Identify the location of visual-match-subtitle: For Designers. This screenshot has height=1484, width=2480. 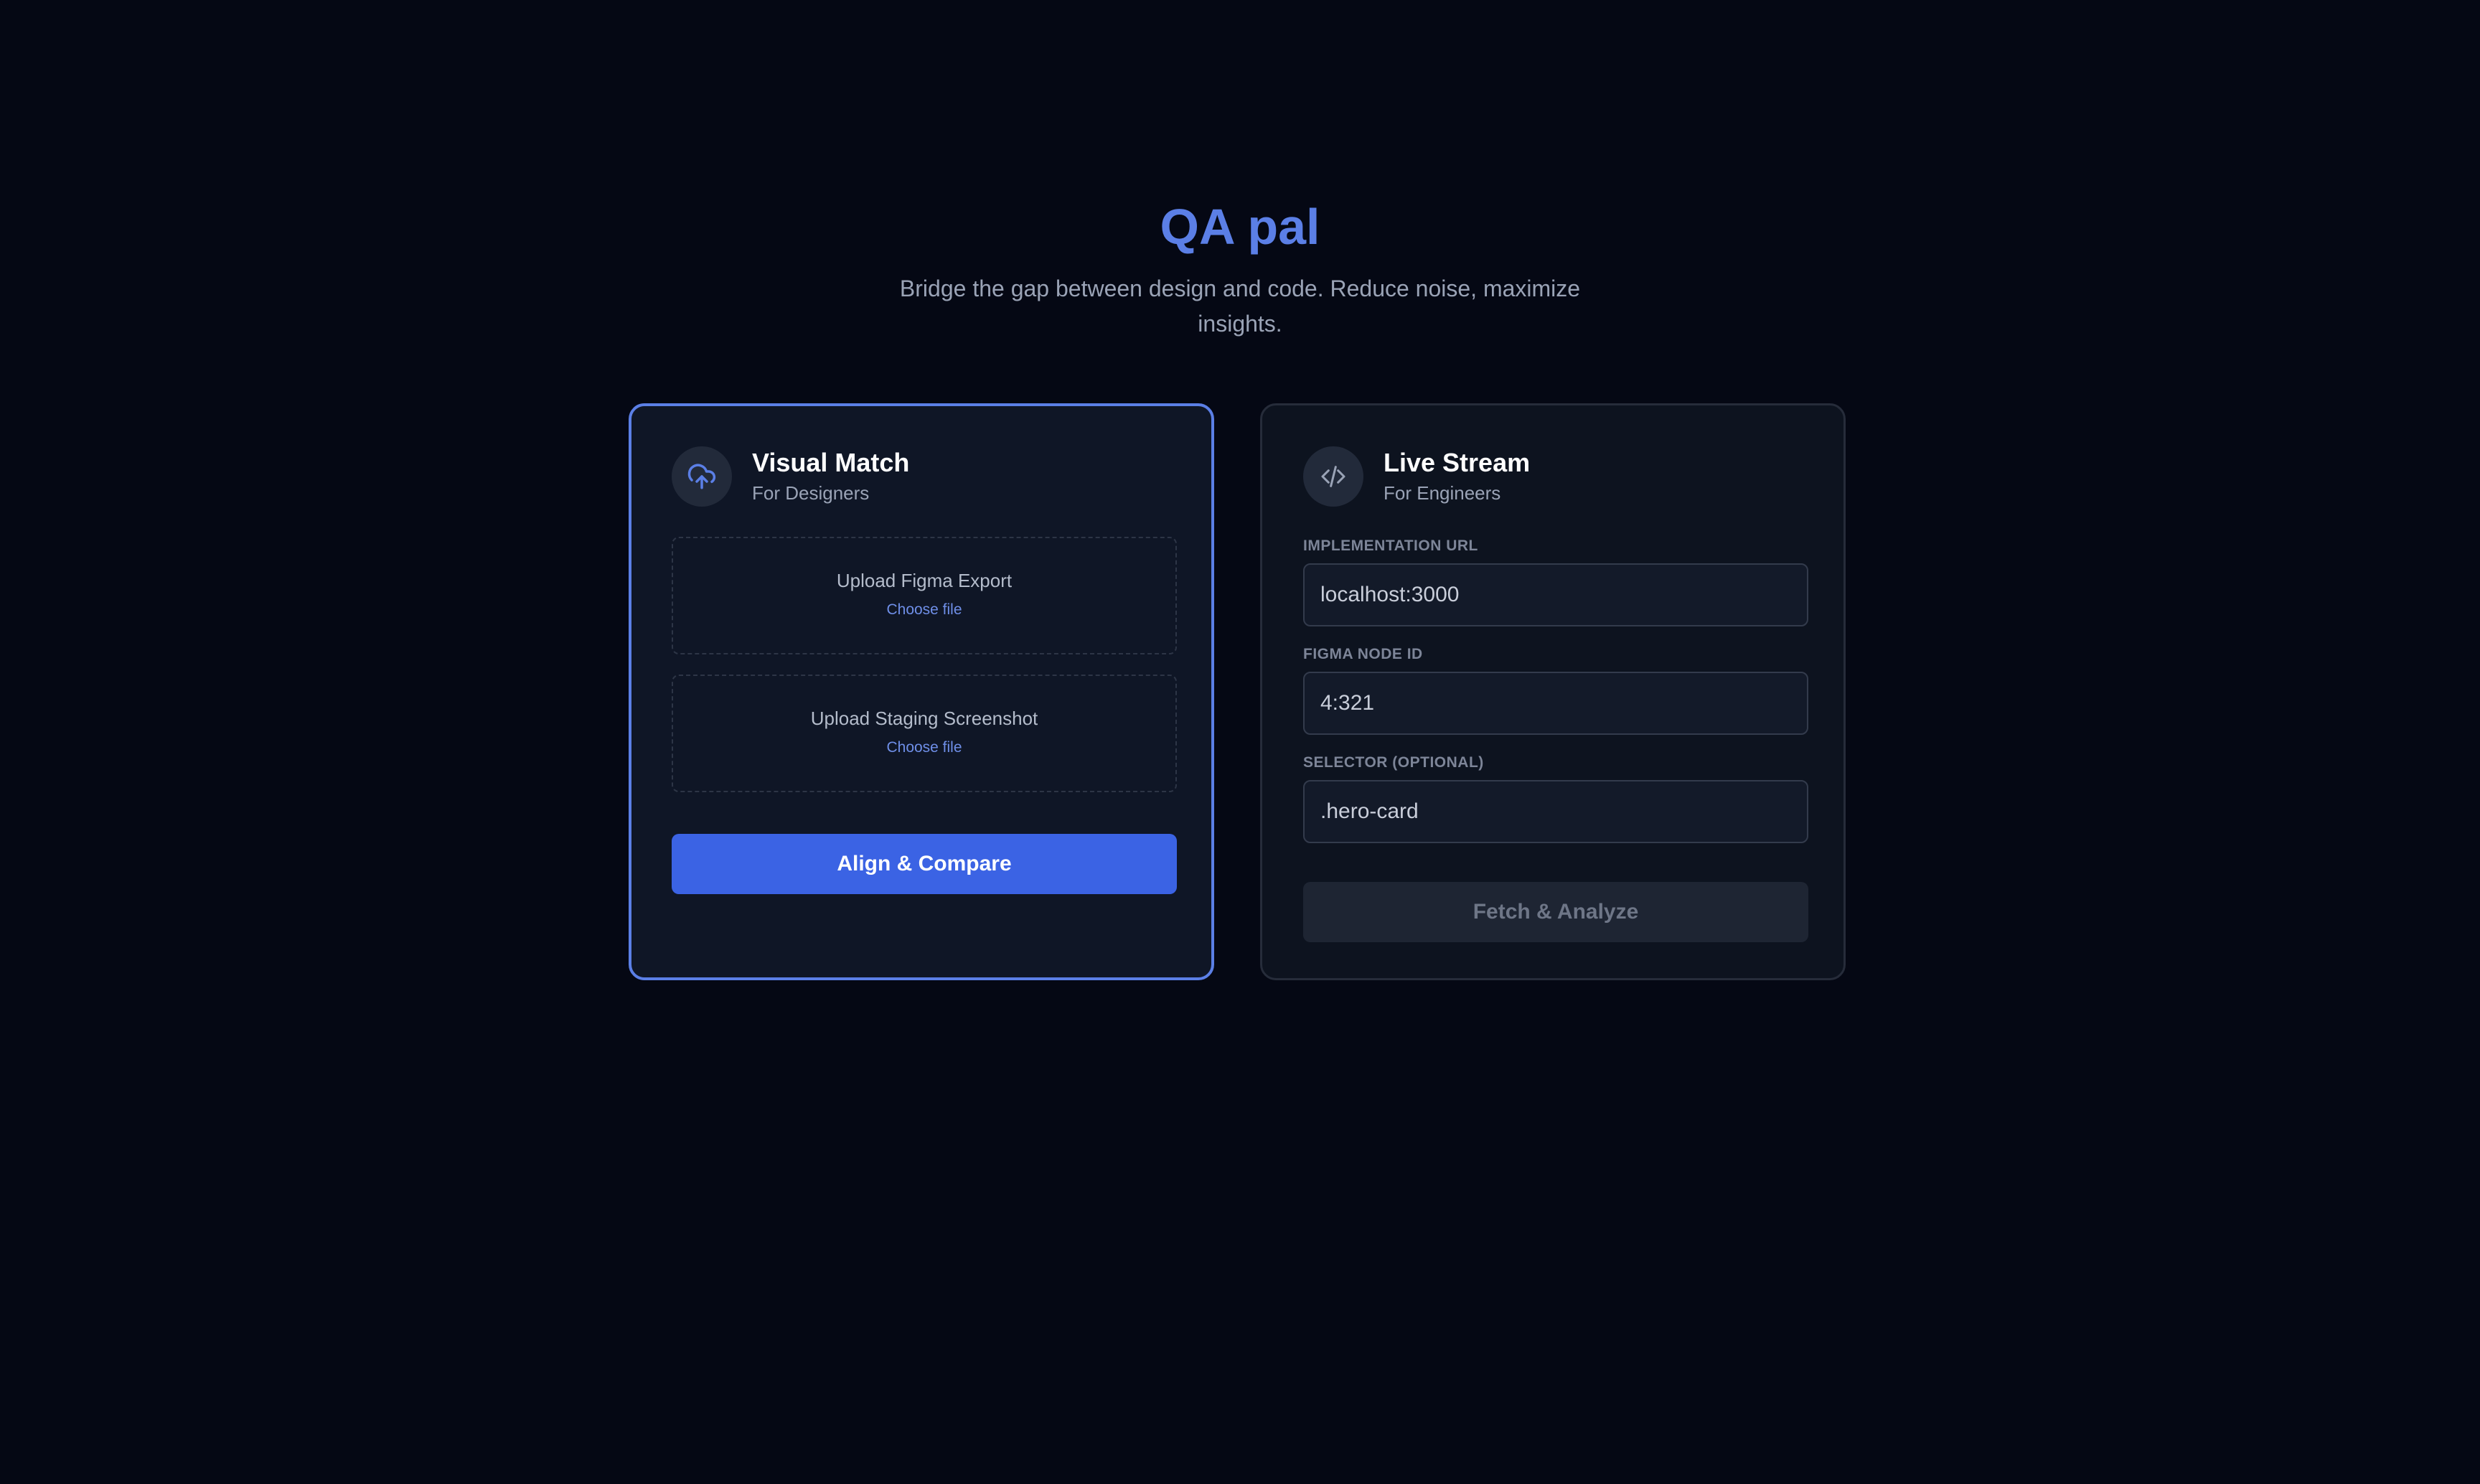
(811, 493).